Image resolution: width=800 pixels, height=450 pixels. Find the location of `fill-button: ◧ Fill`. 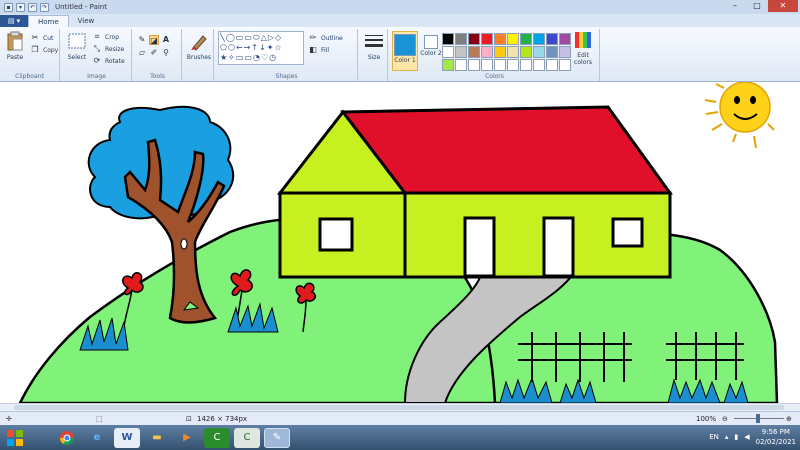

fill-button: ◧ Fill is located at coordinates (318, 50).